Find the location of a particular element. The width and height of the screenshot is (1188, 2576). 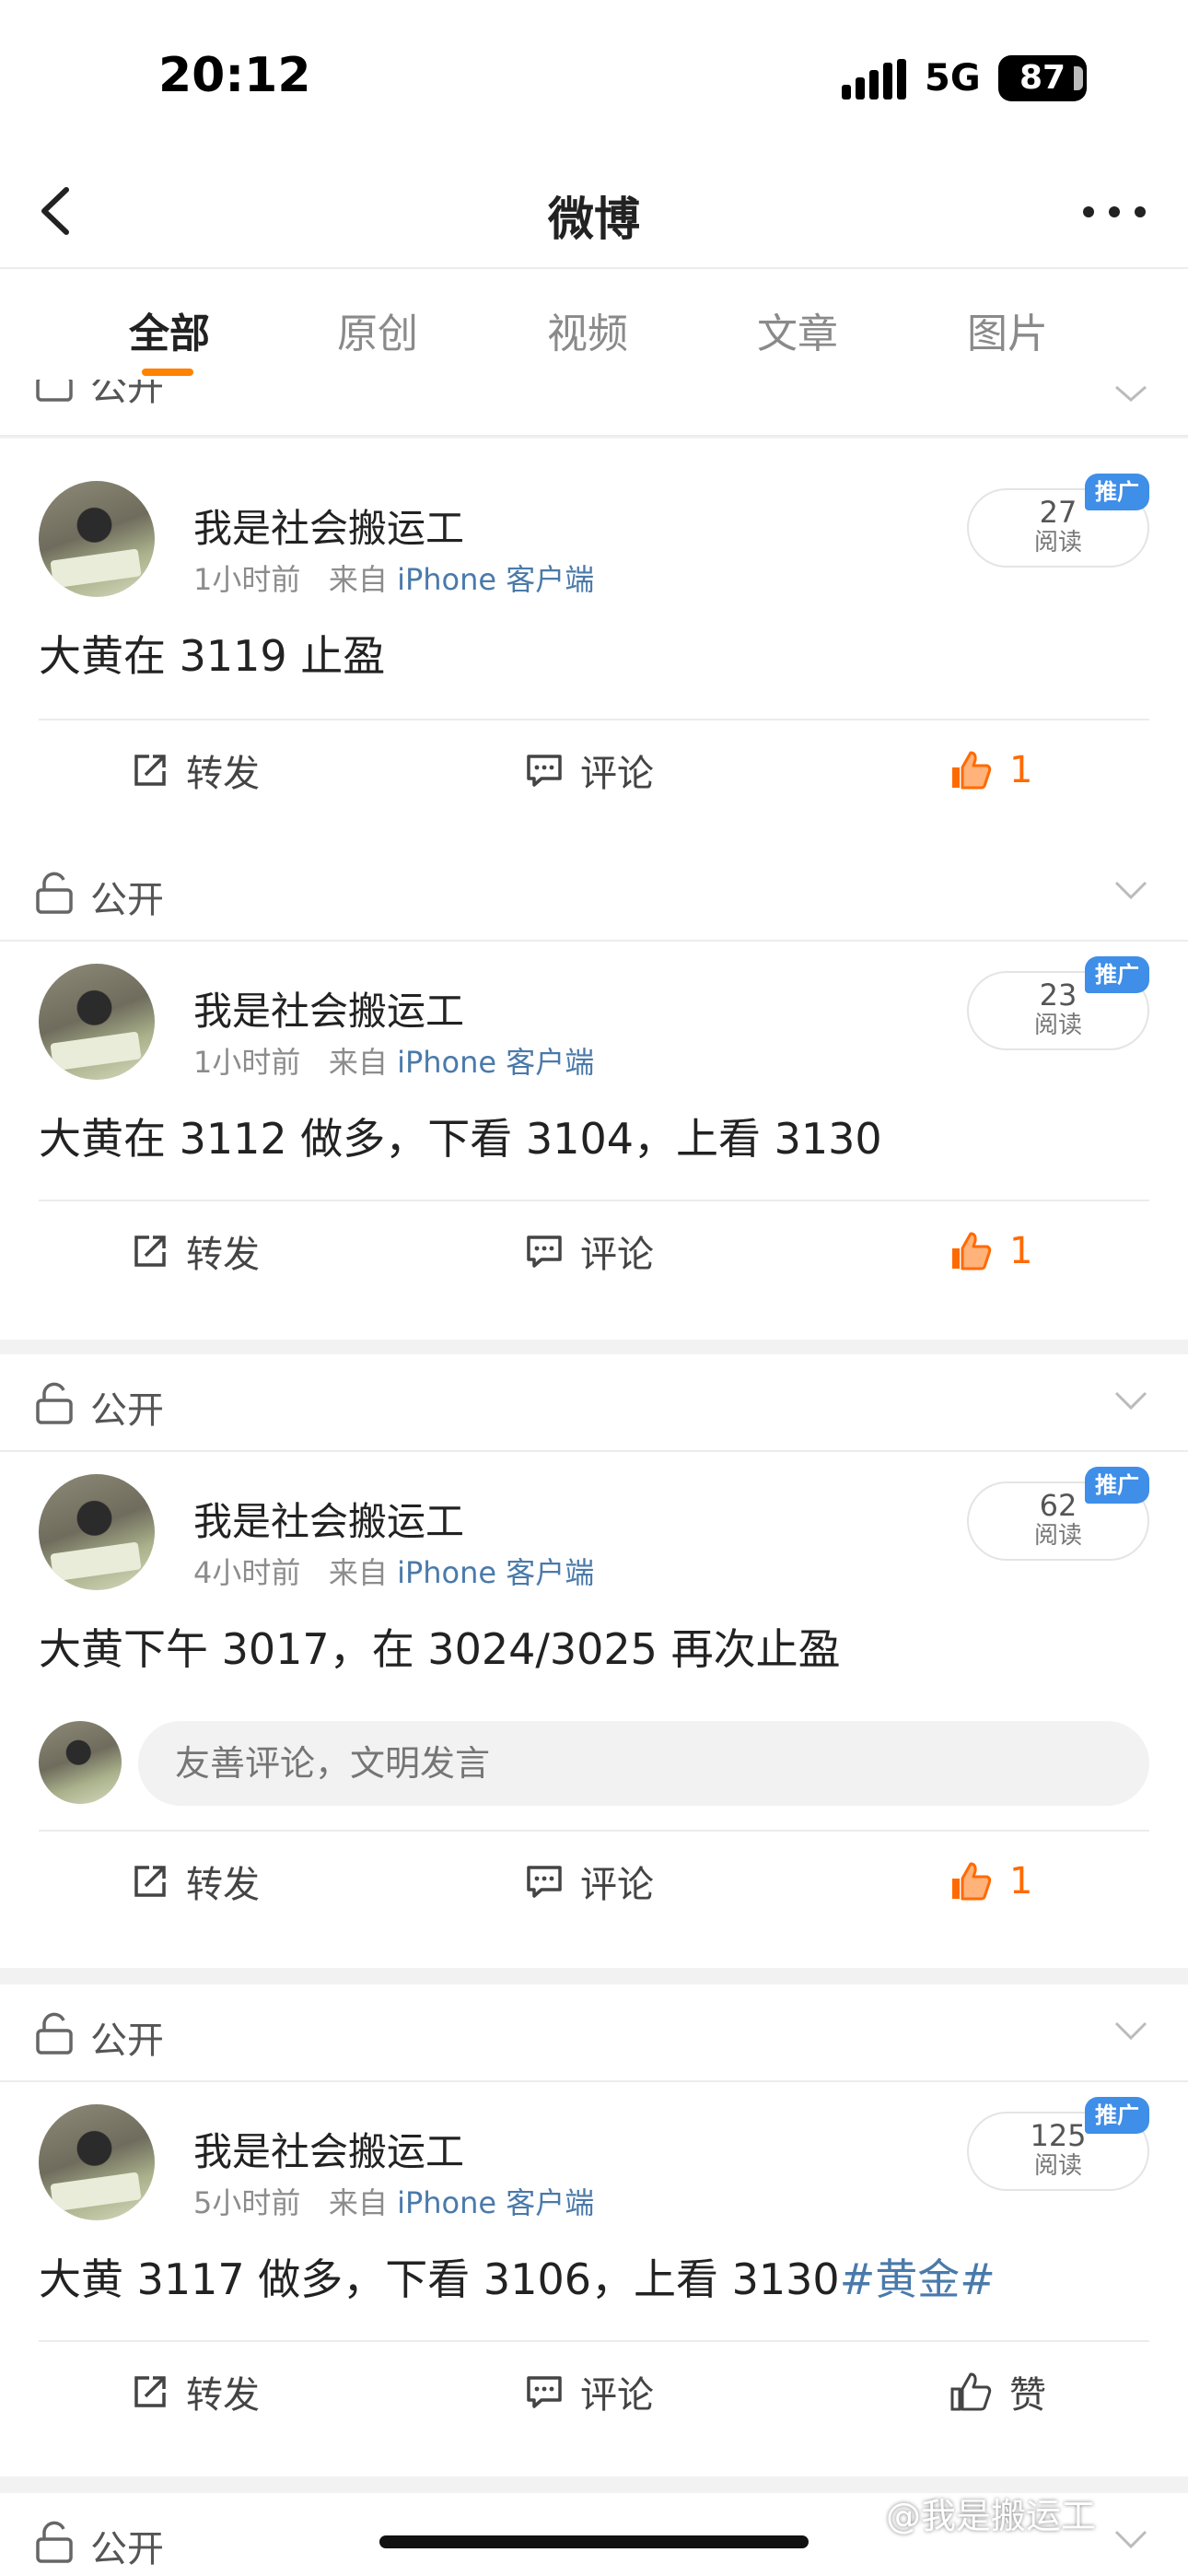

home-indicator is located at coordinates (594, 2541).